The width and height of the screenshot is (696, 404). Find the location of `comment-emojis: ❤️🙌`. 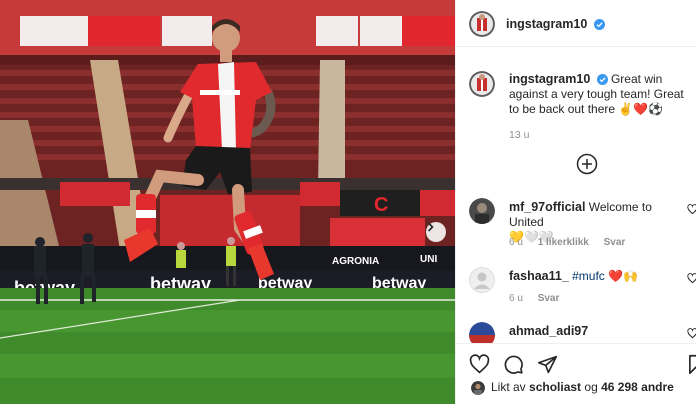

comment-emojis: ❤️🙌 is located at coordinates (623, 276).